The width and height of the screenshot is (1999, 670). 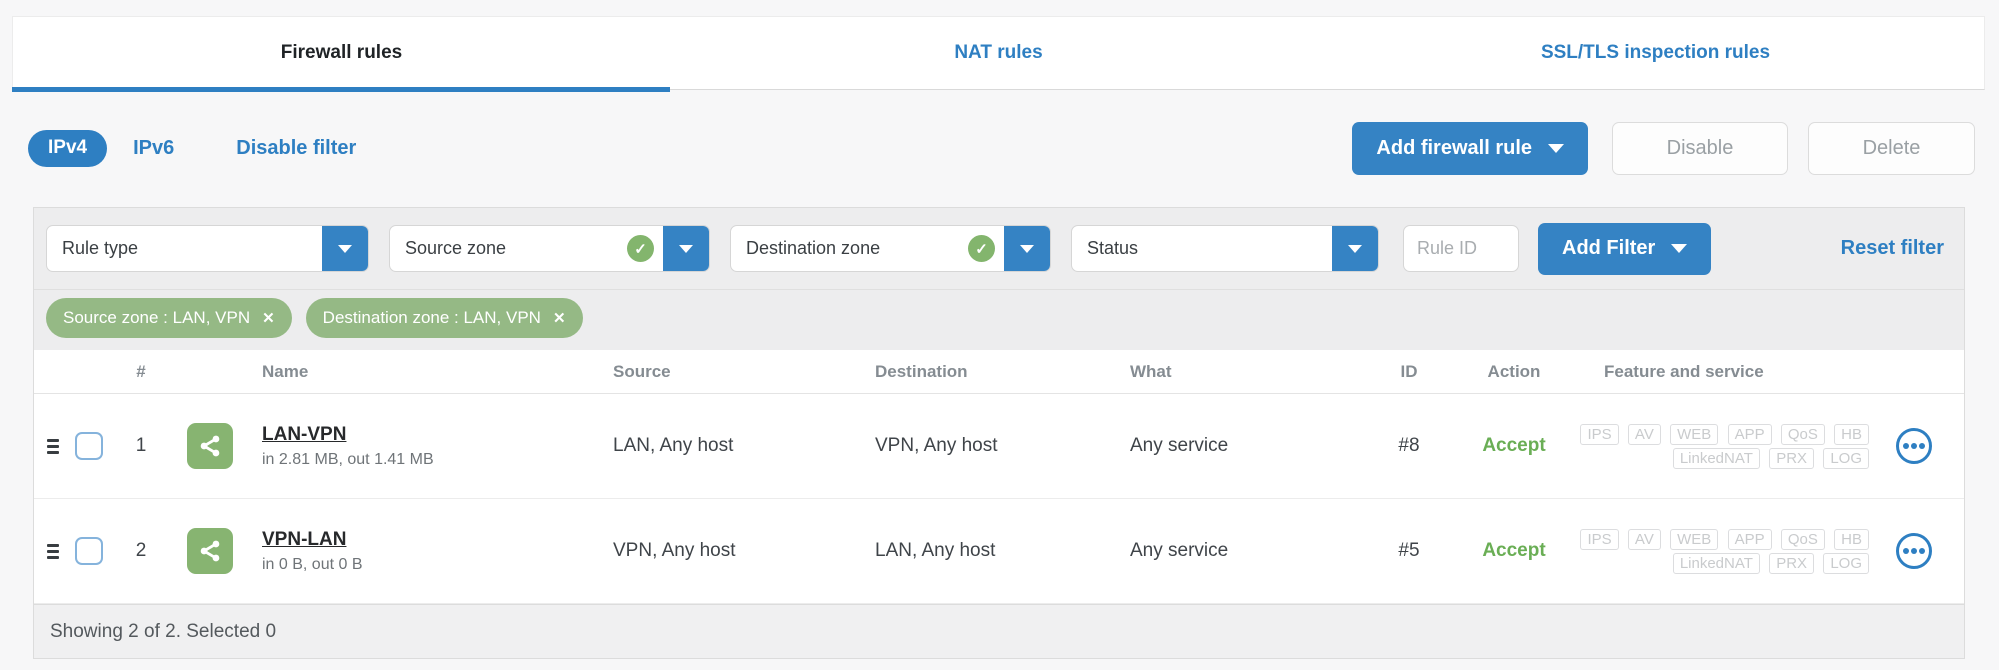 I want to click on rule-name-cell: VPN-LAN in 0 B, out 0 B, so click(x=431, y=551).